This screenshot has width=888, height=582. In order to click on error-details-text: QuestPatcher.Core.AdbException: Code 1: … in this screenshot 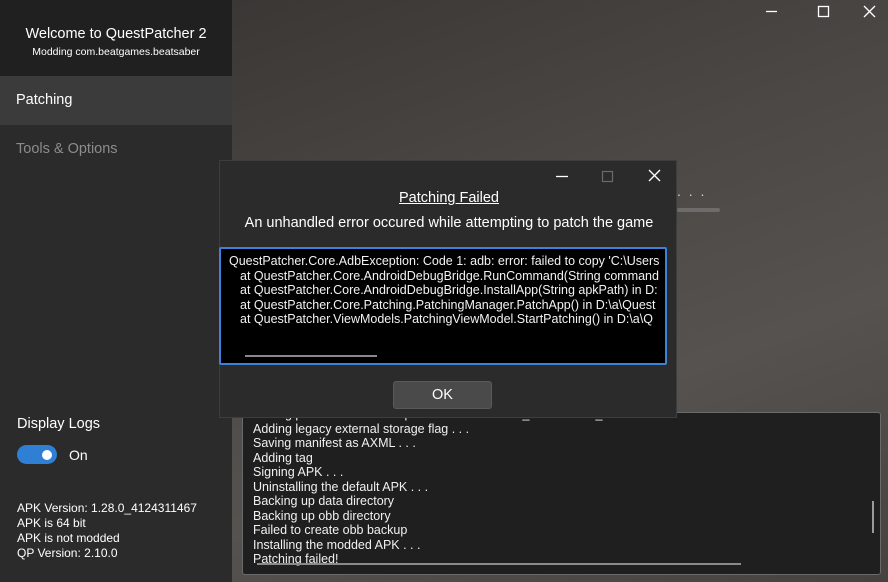, I will do `click(444, 290)`.